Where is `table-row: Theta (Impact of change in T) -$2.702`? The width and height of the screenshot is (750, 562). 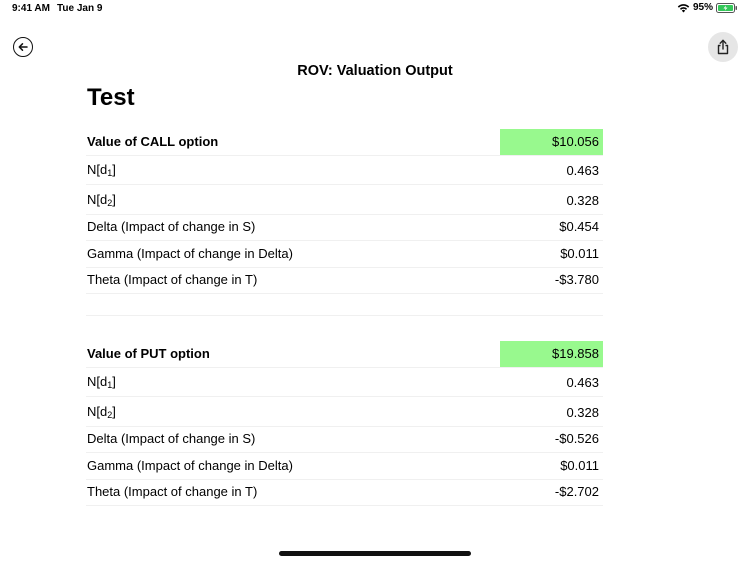
table-row: Theta (Impact of change in T) -$2.702 is located at coordinates (344, 493).